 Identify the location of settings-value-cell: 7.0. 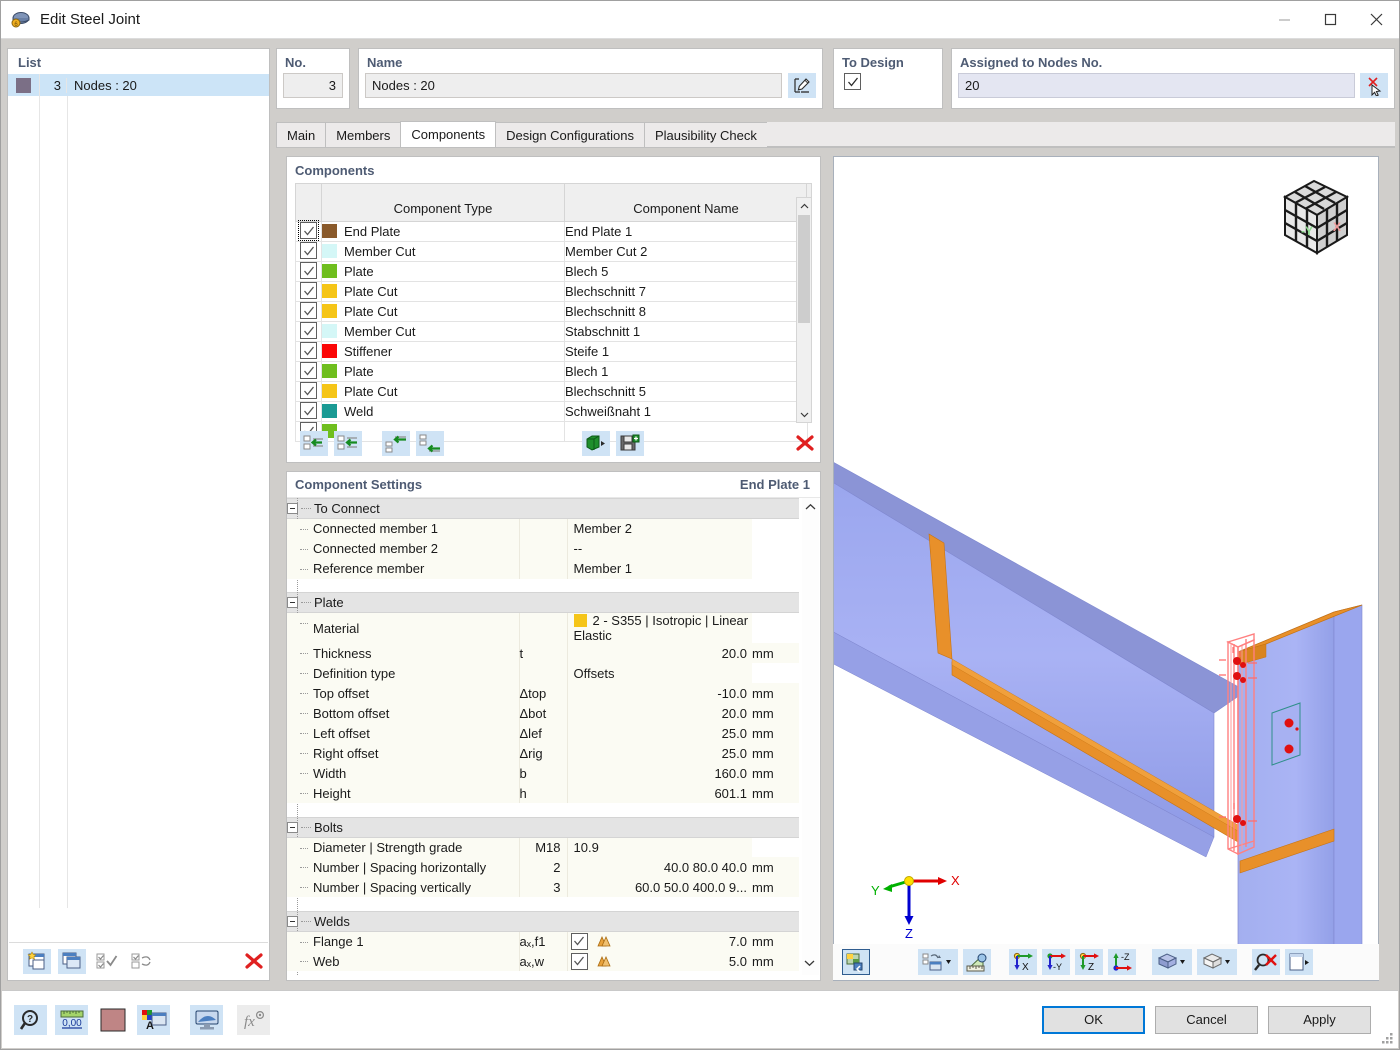
(659, 941).